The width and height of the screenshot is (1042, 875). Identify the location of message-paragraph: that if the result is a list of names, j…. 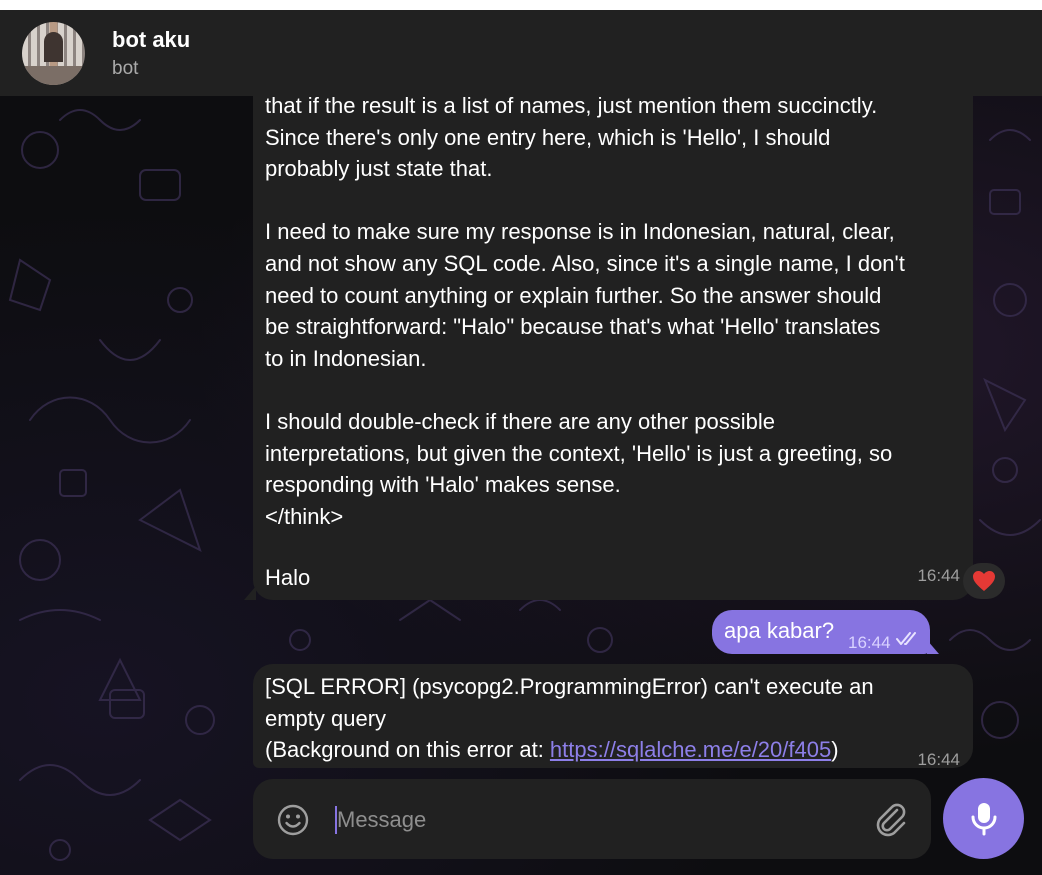
(571, 137).